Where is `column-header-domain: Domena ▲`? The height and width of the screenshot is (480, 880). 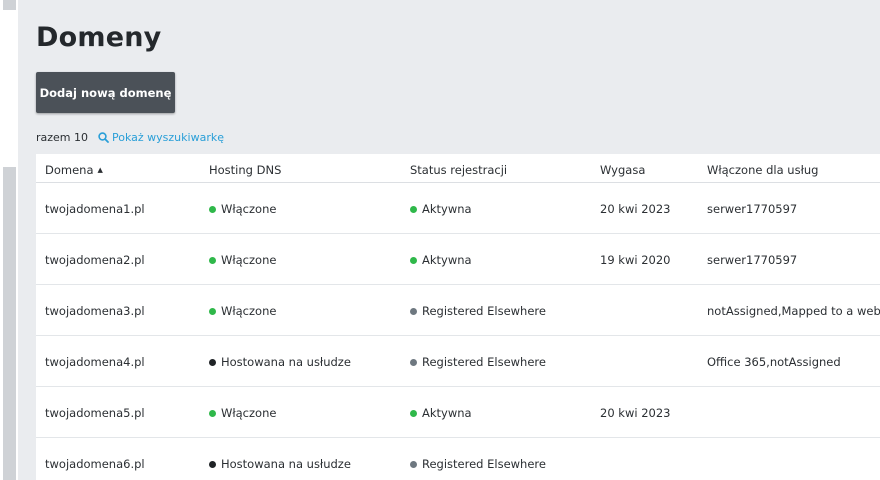 column-header-domain: Domena ▲ is located at coordinates (74, 170).